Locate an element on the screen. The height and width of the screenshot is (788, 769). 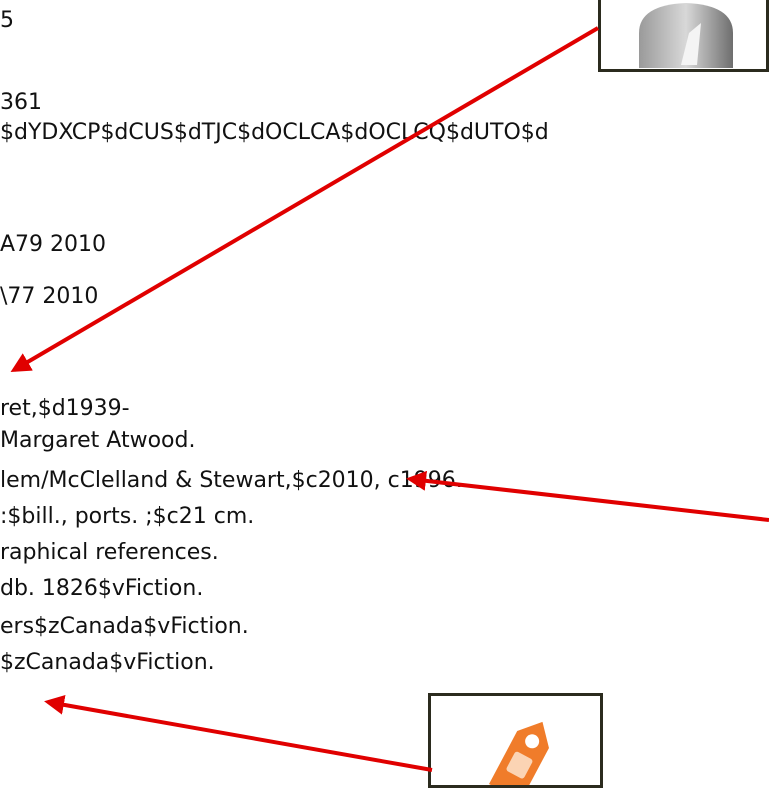
arrow-subject is located at coordinates (238, 733).